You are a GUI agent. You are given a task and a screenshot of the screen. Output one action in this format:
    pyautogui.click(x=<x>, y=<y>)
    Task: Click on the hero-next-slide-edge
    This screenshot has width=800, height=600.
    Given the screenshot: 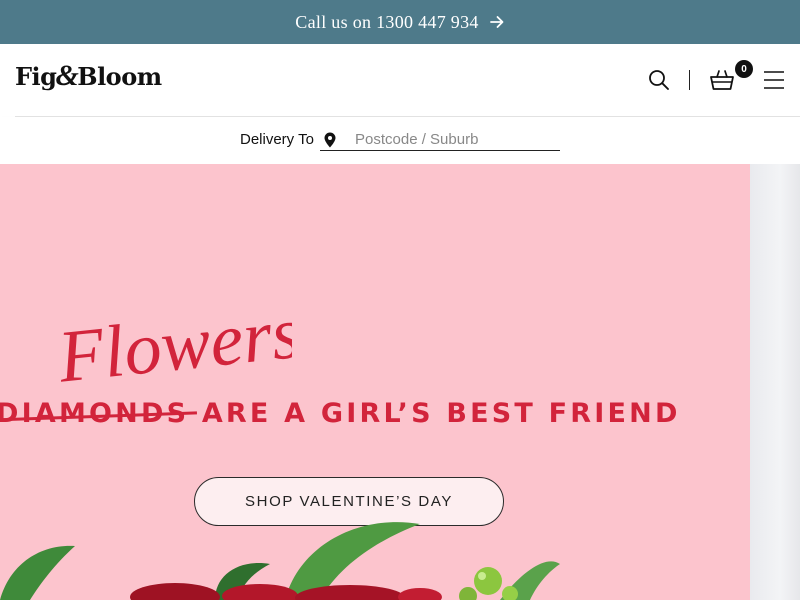 What is the action you would take?
    pyautogui.click(x=775, y=382)
    